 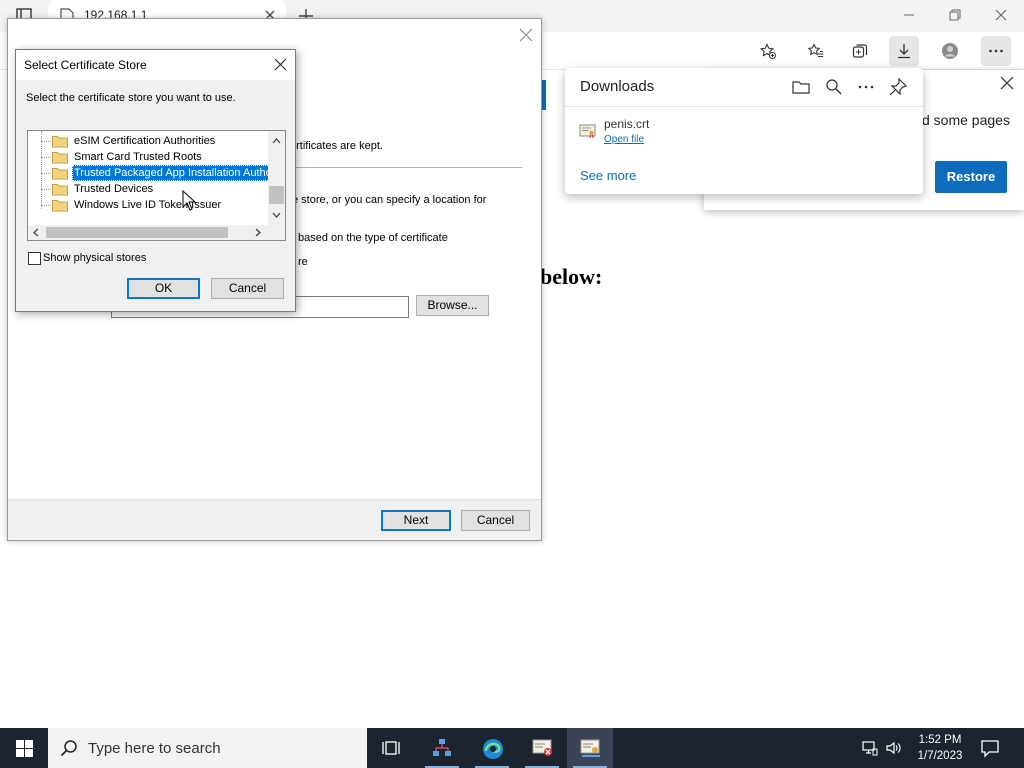 What do you see at coordinates (114, 189) in the screenshot?
I see `tree-item-label: Trusted Devices` at bounding box center [114, 189].